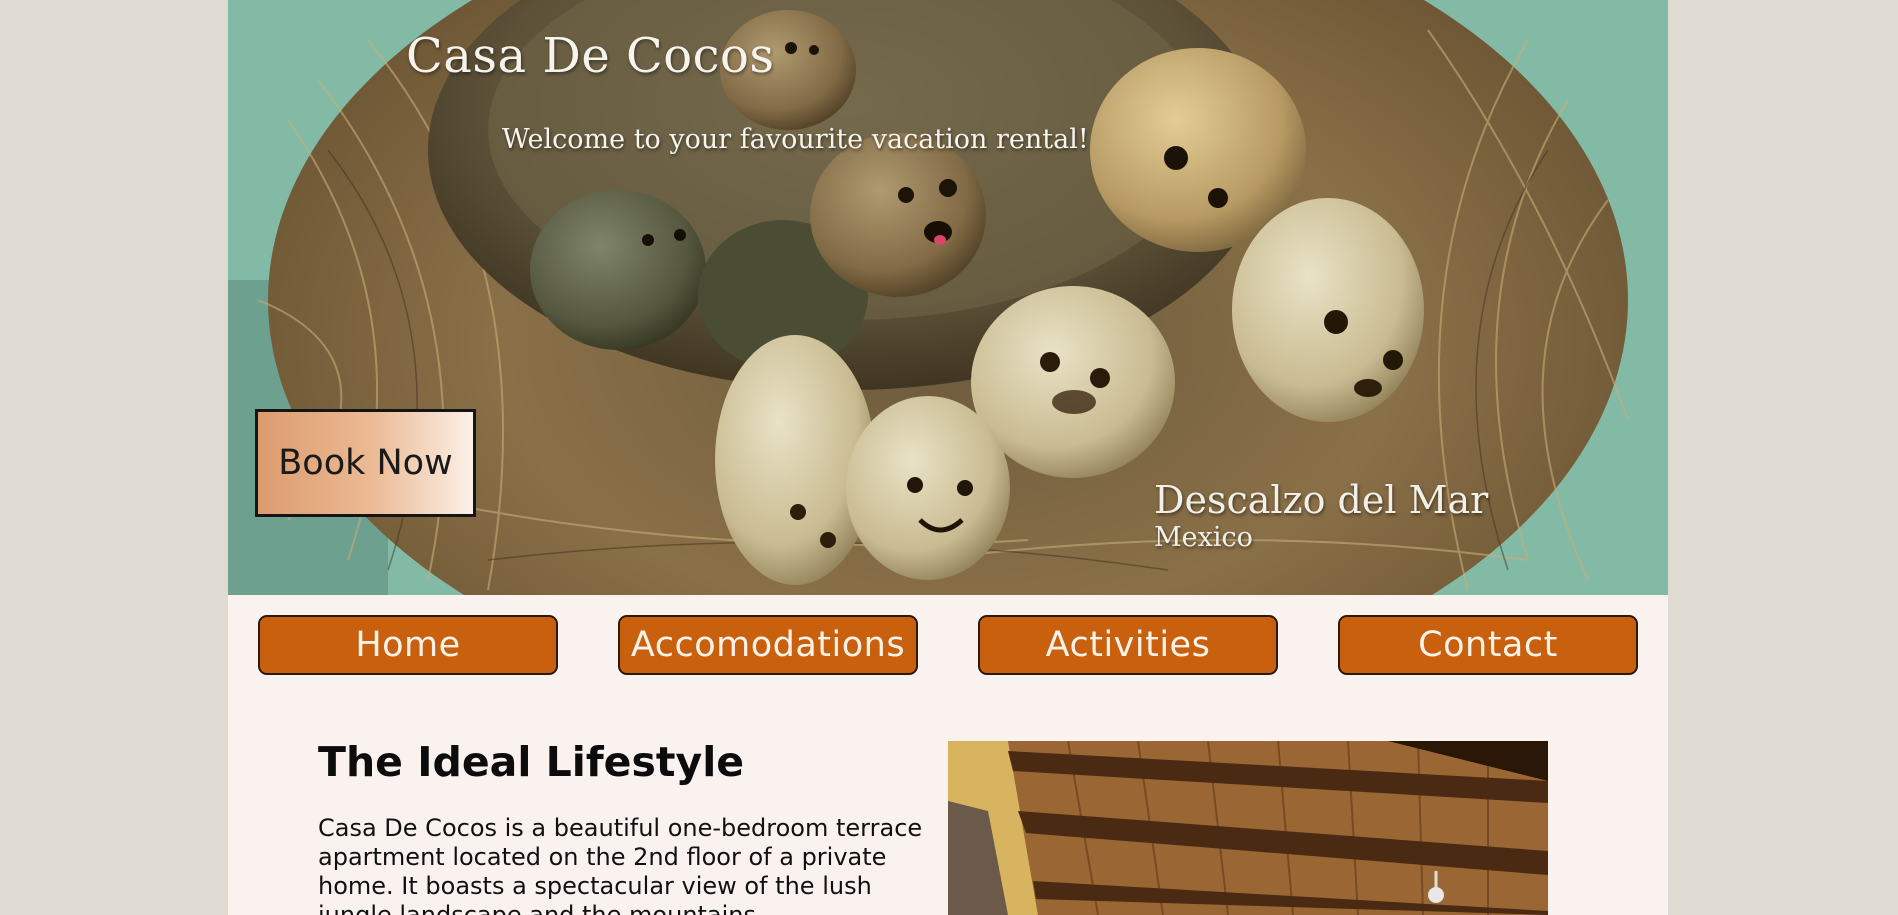 This screenshot has width=1898, height=915. Describe the element at coordinates (1488, 645) in the screenshot. I see `nav-contact-button: Contact` at that location.